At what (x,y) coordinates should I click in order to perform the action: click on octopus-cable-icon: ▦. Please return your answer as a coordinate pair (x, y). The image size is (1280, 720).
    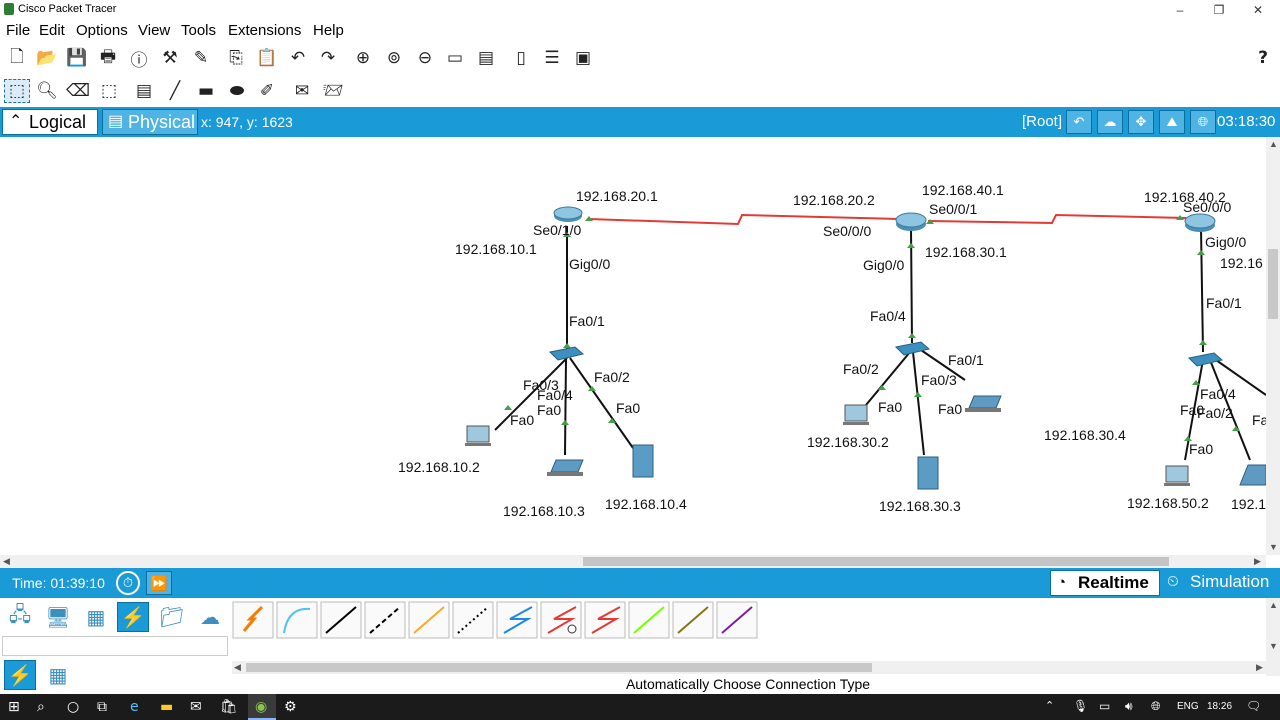
    Looking at the image, I should click on (58, 675).